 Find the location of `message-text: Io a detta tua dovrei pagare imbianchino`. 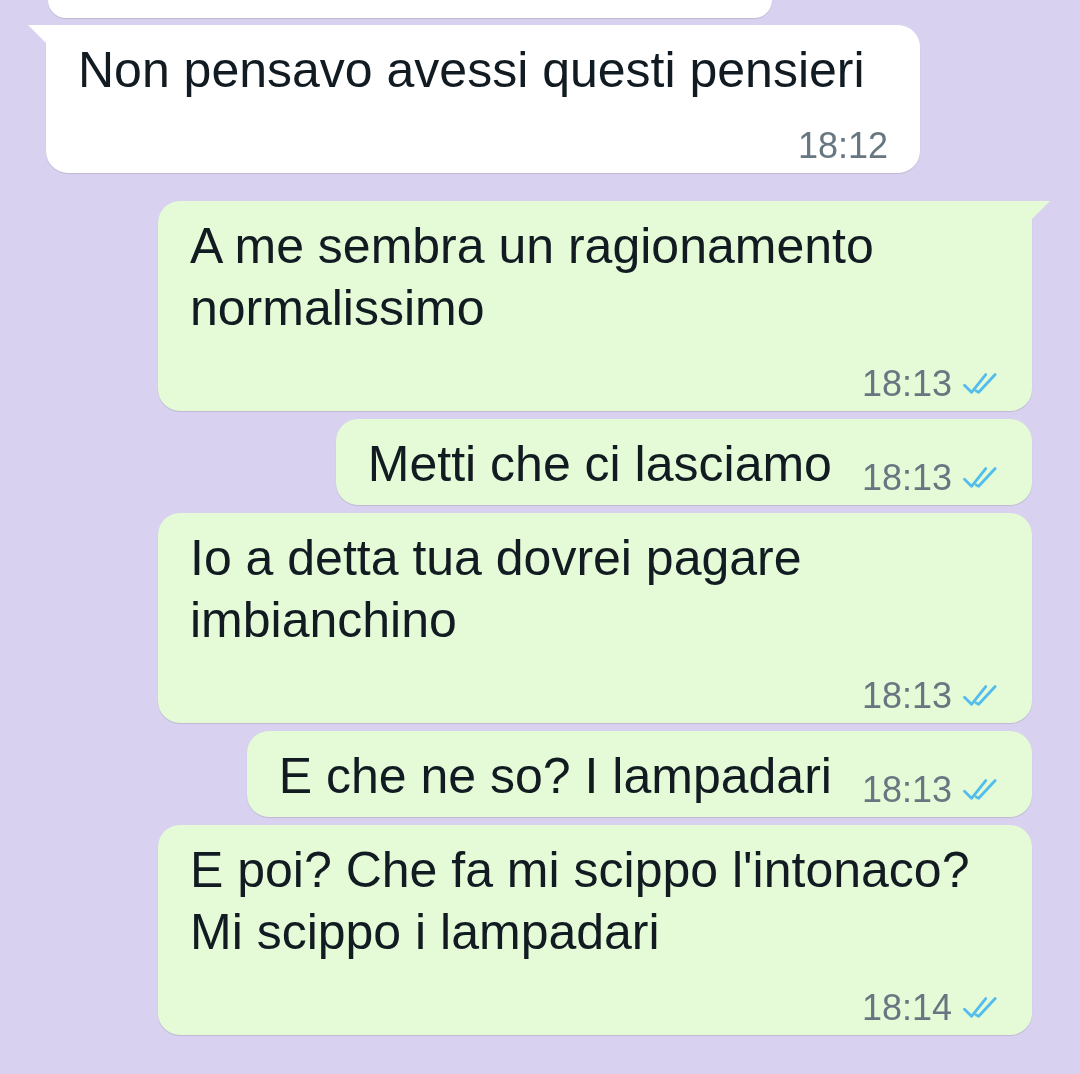

message-text: Io a detta tua dovrei pagare imbianchino is located at coordinates (496, 589).